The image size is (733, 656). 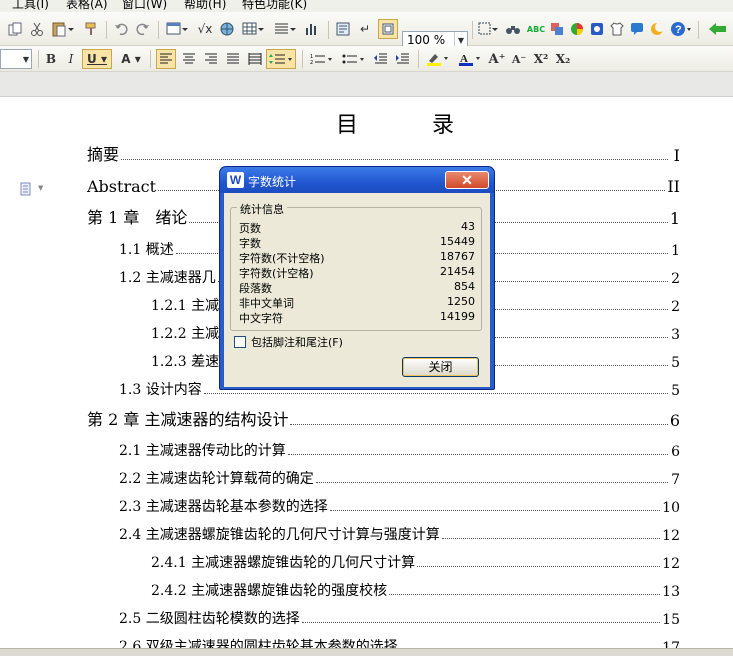 I want to click on insert-table-icon, so click(x=177, y=29).